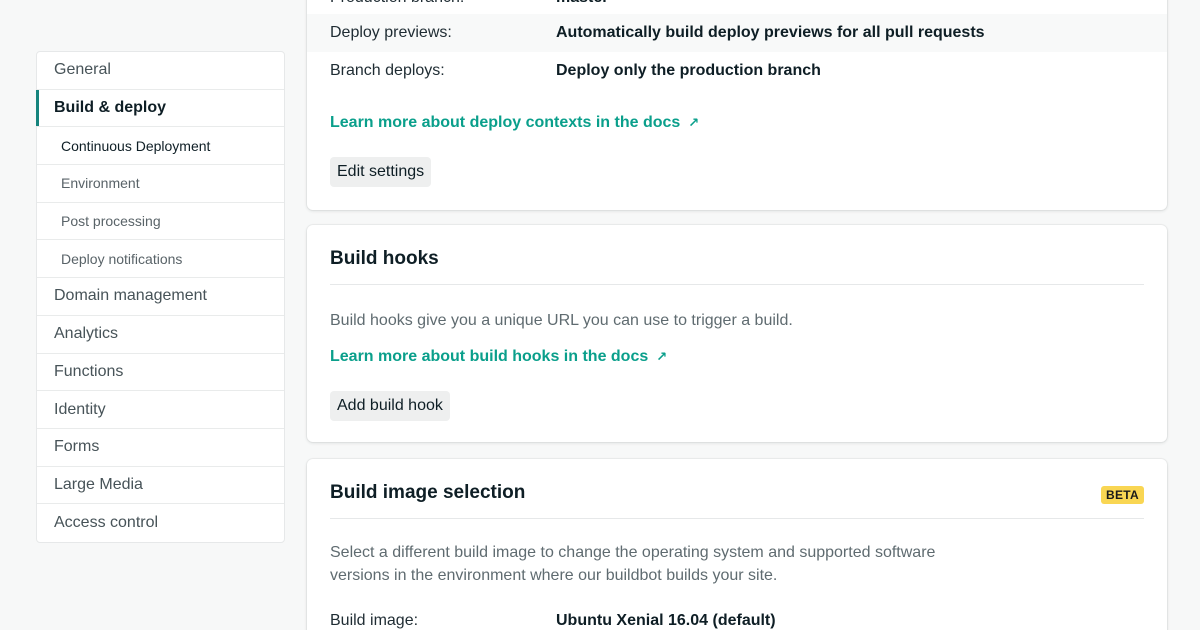 Image resolution: width=1200 pixels, height=630 pixels. What do you see at coordinates (374, 620) in the screenshot?
I see `build-image-label: Build image:` at bounding box center [374, 620].